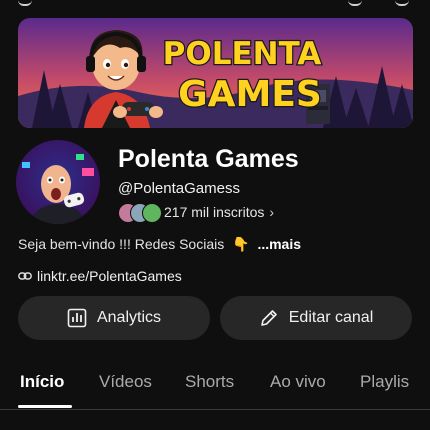 The height and width of the screenshot is (430, 430). I want to click on more-link: ...mais, so click(279, 244).